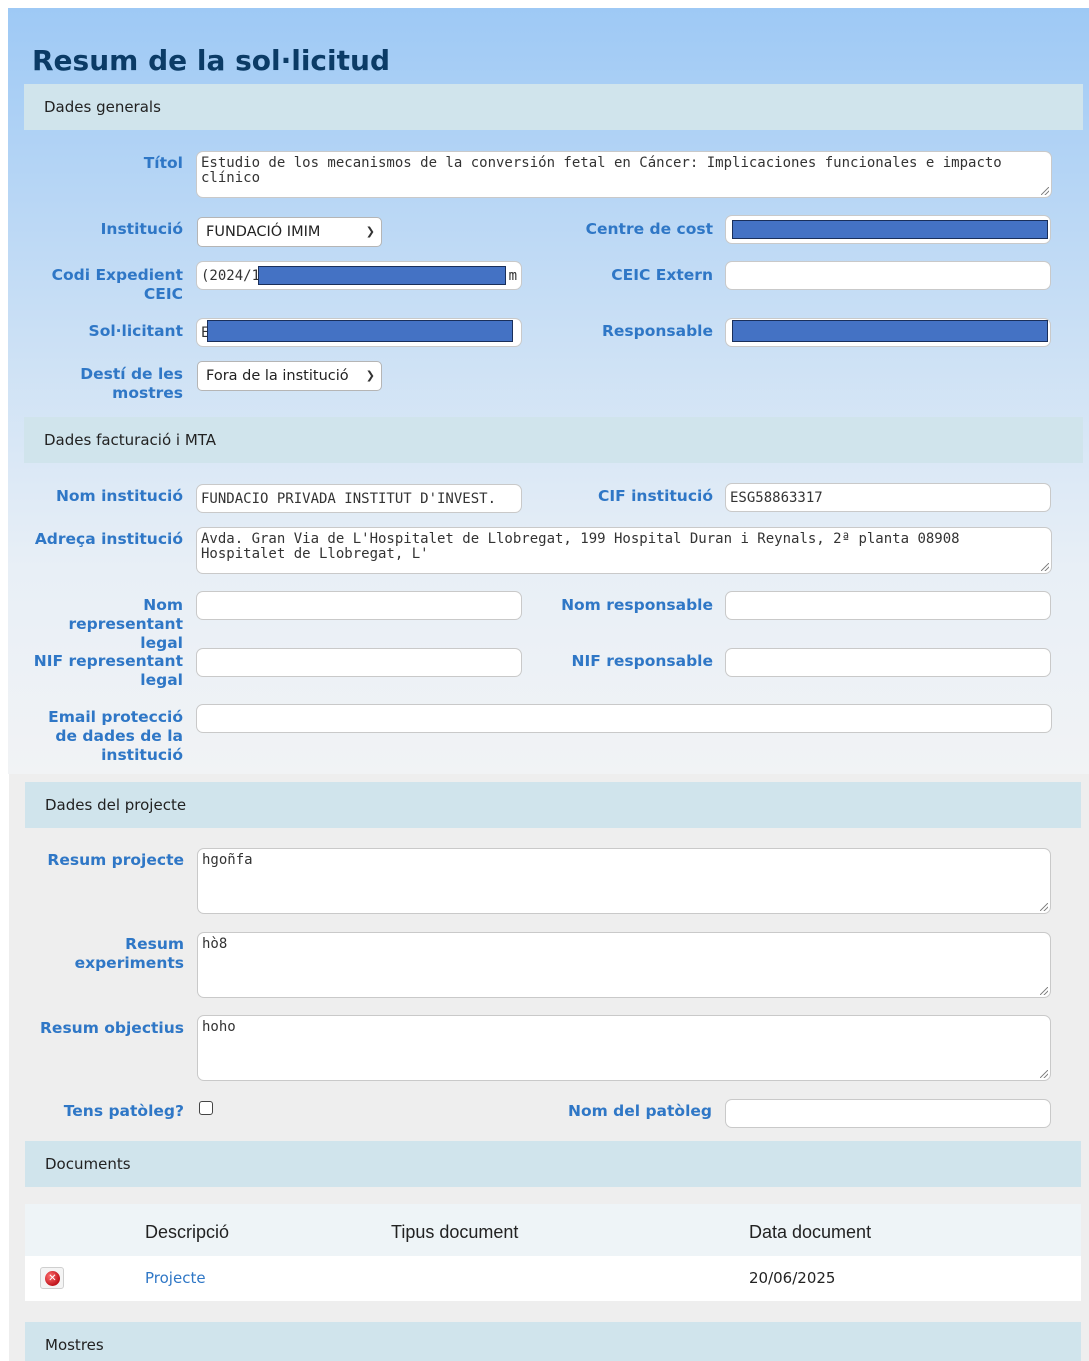  What do you see at coordinates (662, 275) in the screenshot?
I see `ceic-extern-label: CEIC Extern` at bounding box center [662, 275].